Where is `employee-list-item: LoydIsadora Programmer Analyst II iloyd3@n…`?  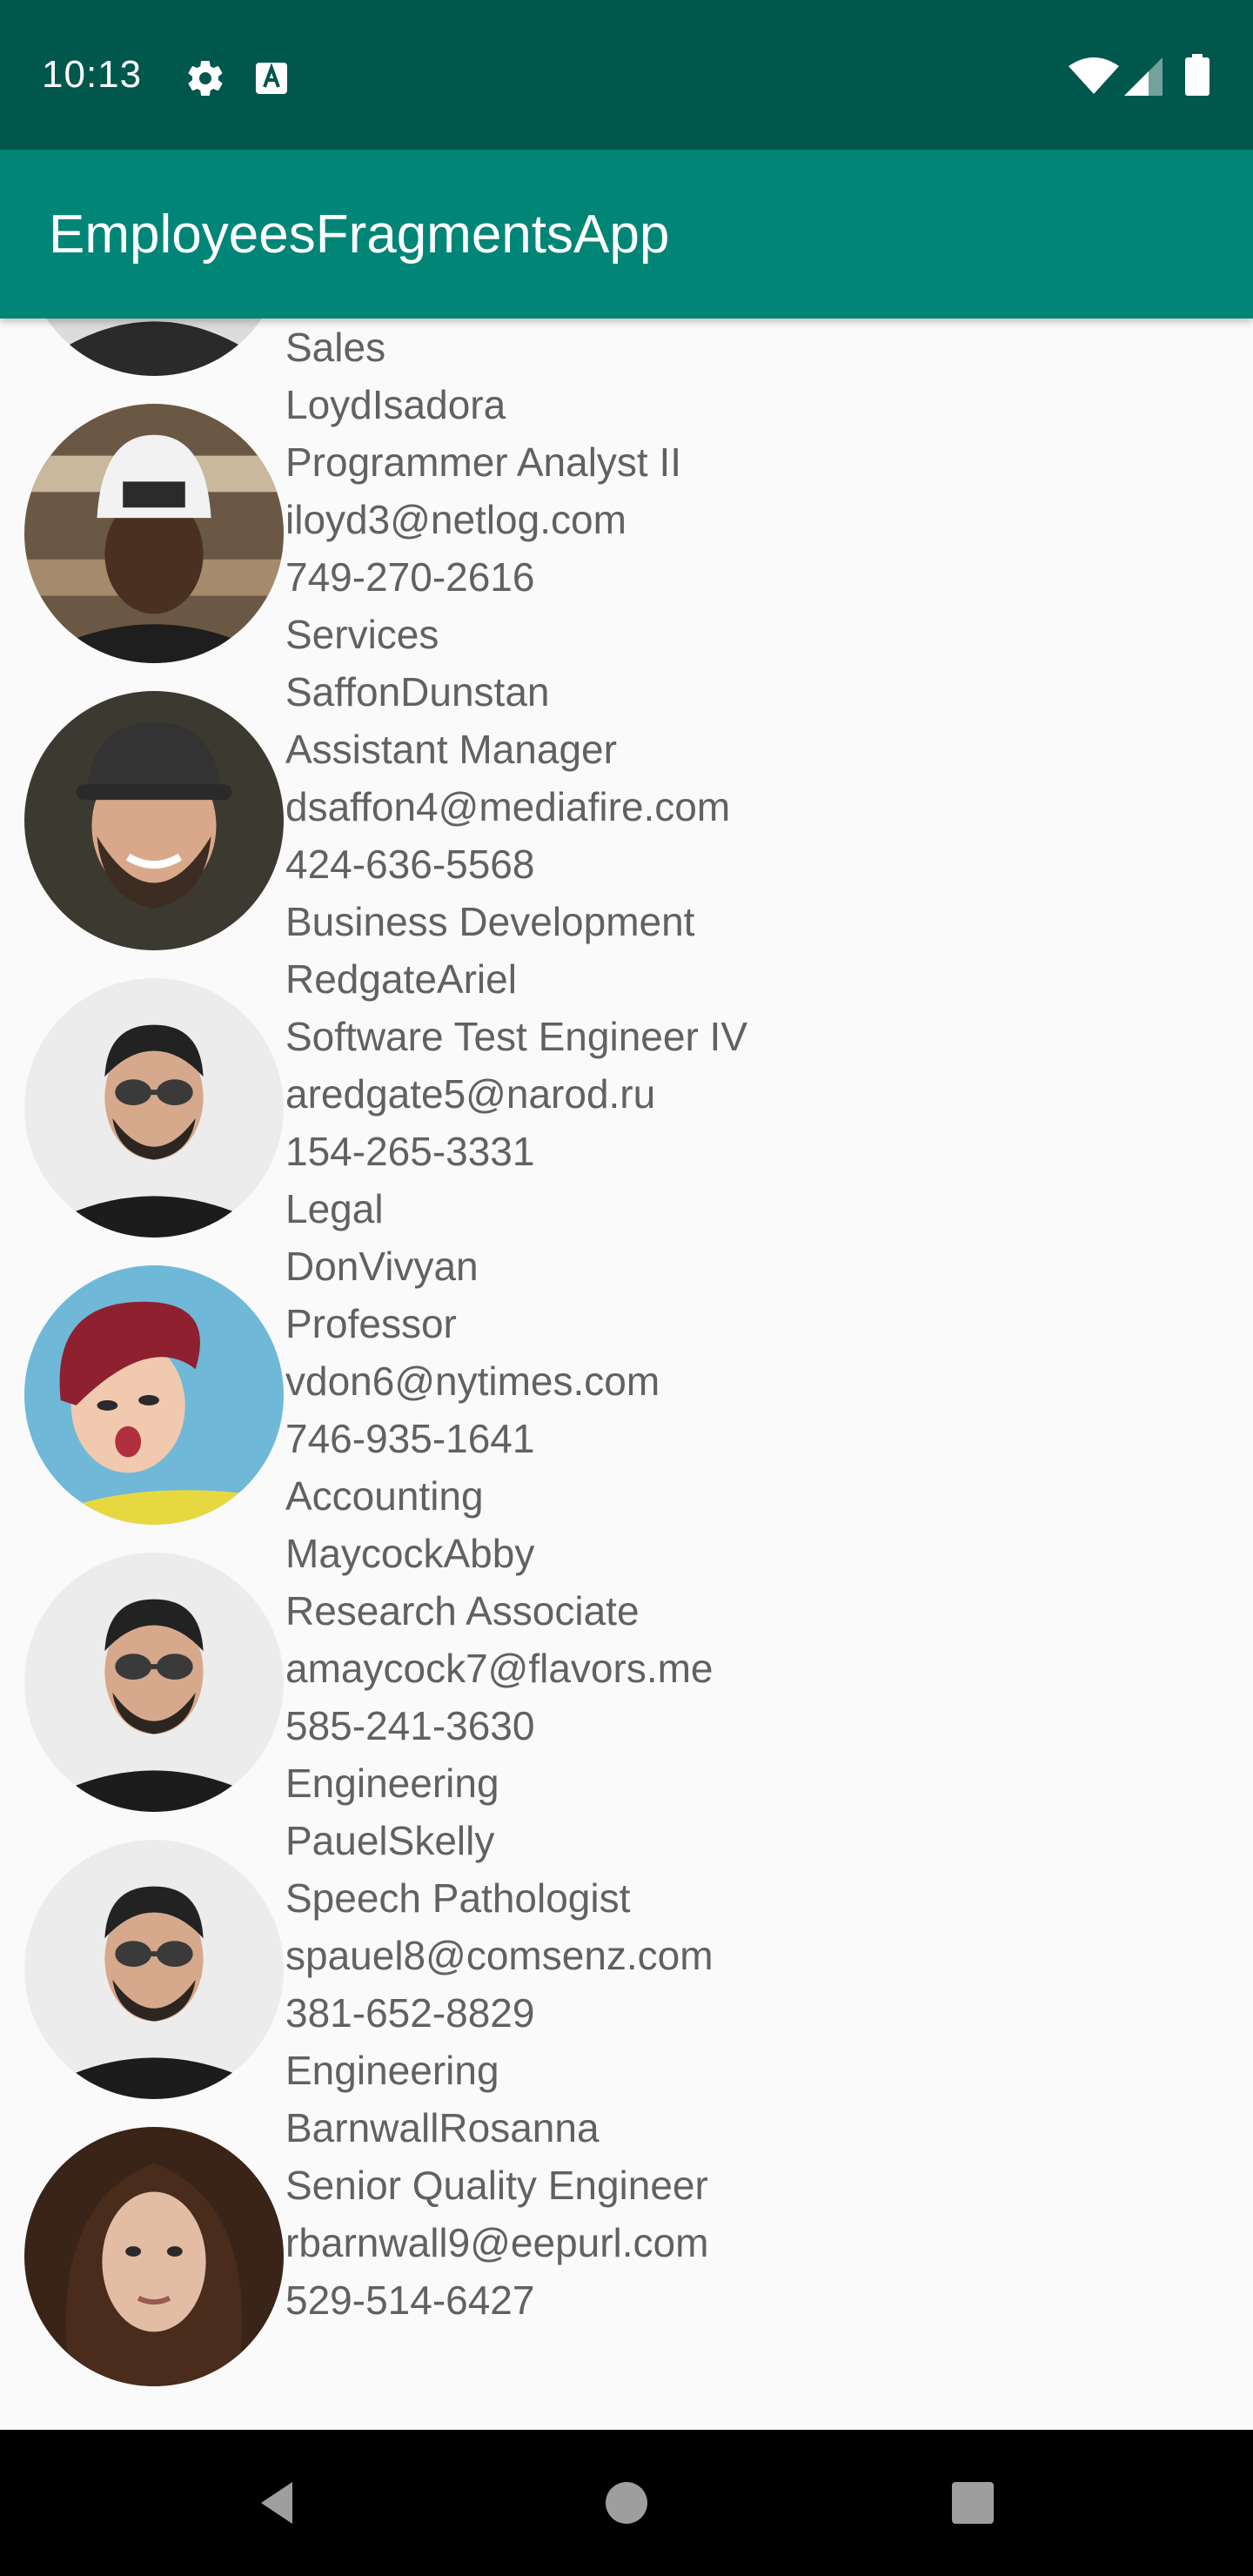
employee-list-item: LoydIsadora Programmer Analyst II iloyd3@n… is located at coordinates (626, 519).